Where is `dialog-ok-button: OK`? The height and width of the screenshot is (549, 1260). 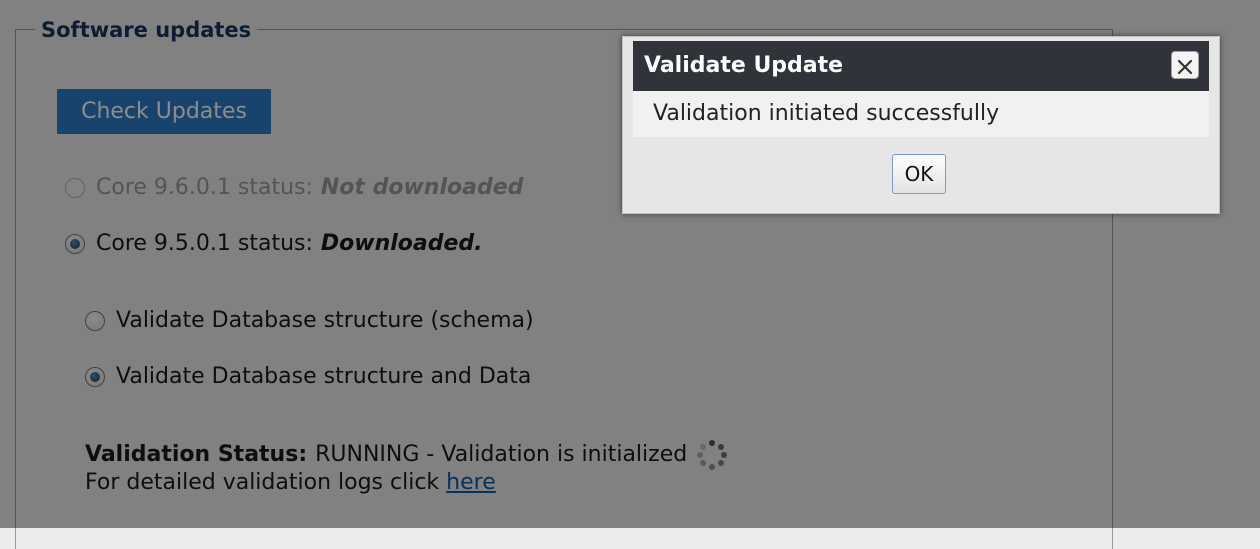
dialog-ok-button: OK is located at coordinates (919, 174).